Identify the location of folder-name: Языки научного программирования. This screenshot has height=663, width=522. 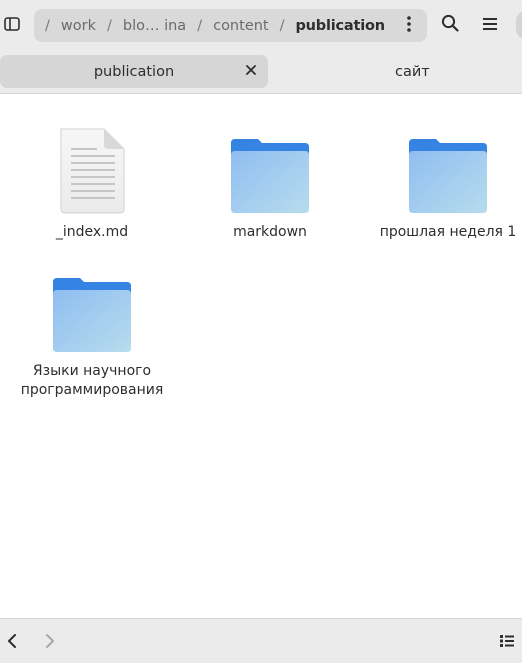
(92, 380).